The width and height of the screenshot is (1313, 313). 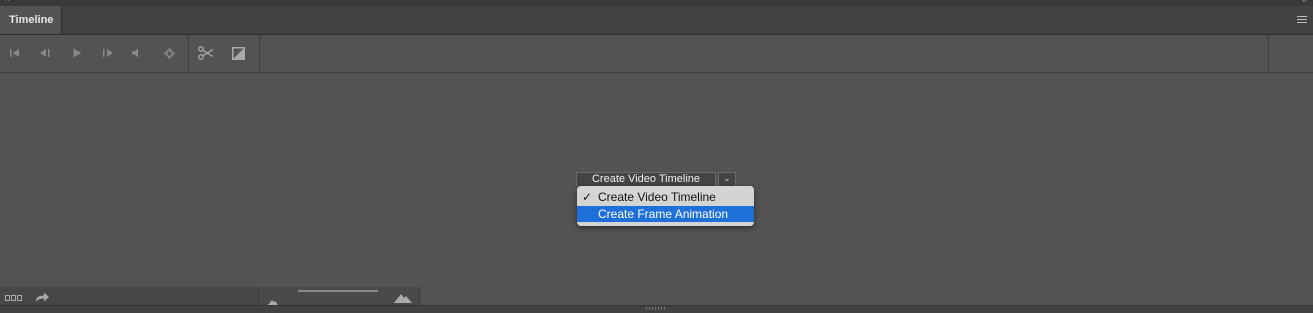 I want to click on menu-item-label: Create Frame Animation, so click(x=663, y=214).